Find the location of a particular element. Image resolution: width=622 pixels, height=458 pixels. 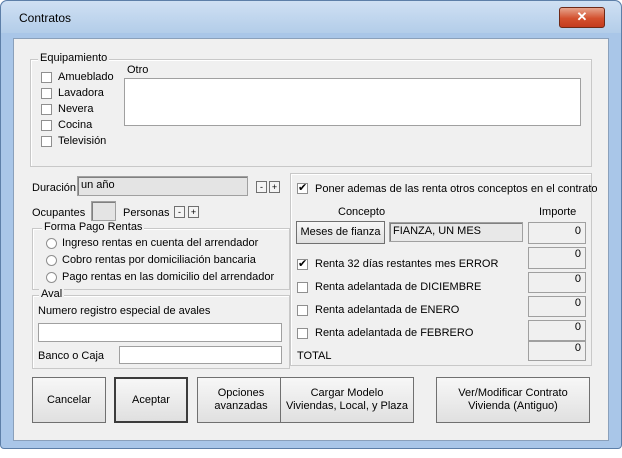

aceptar-button: Aceptar is located at coordinates (151, 400).